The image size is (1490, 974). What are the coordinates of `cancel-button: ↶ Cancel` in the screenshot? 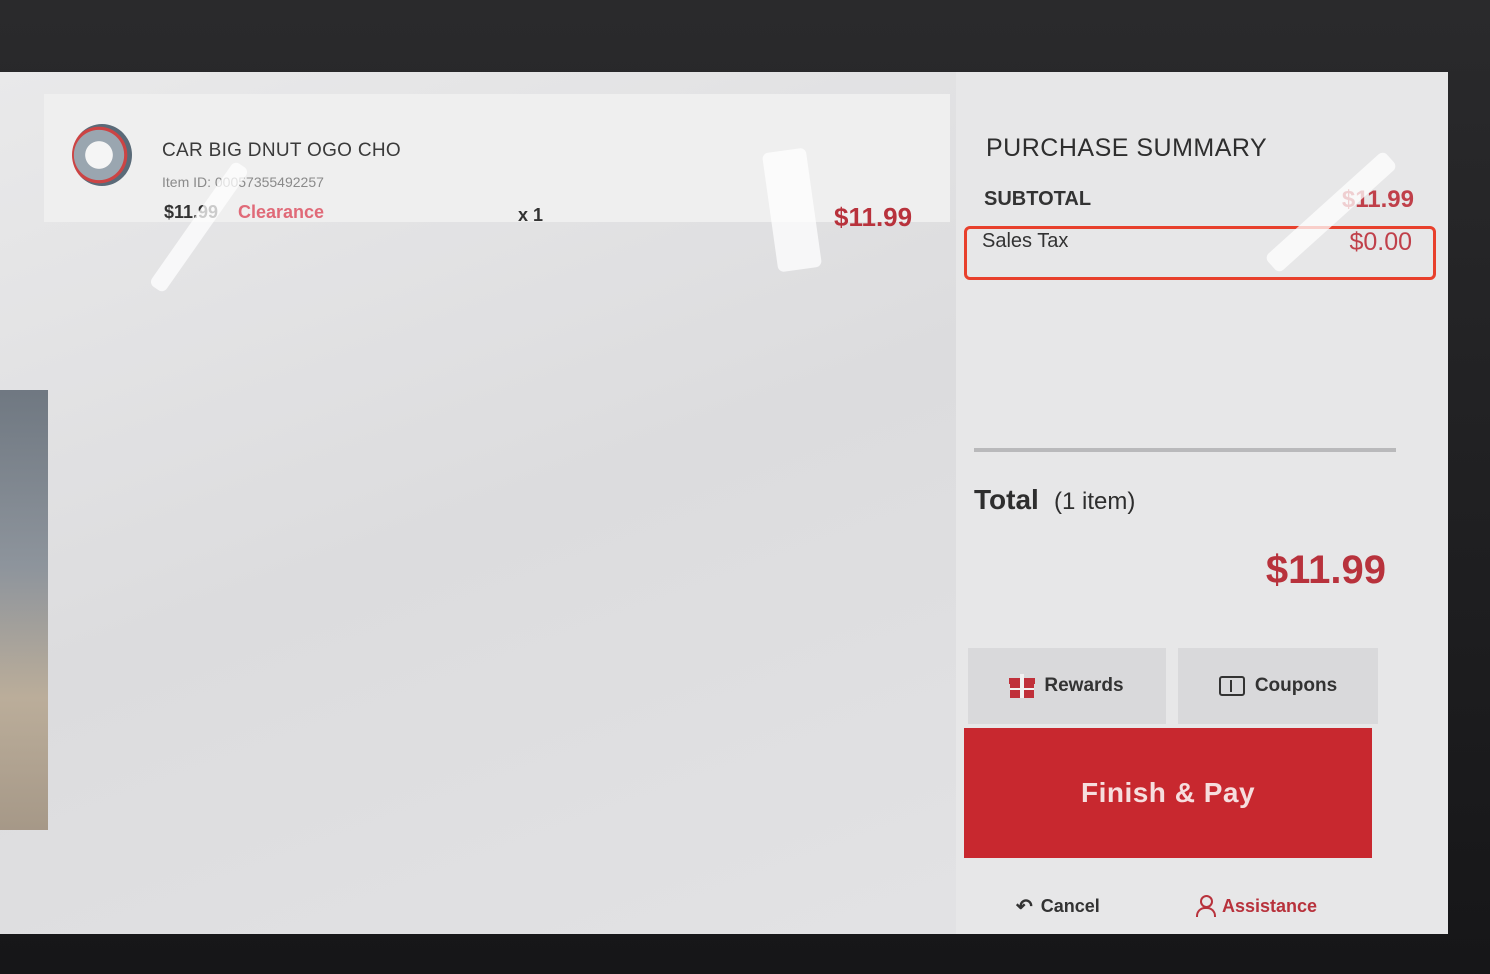 It's located at (1058, 906).